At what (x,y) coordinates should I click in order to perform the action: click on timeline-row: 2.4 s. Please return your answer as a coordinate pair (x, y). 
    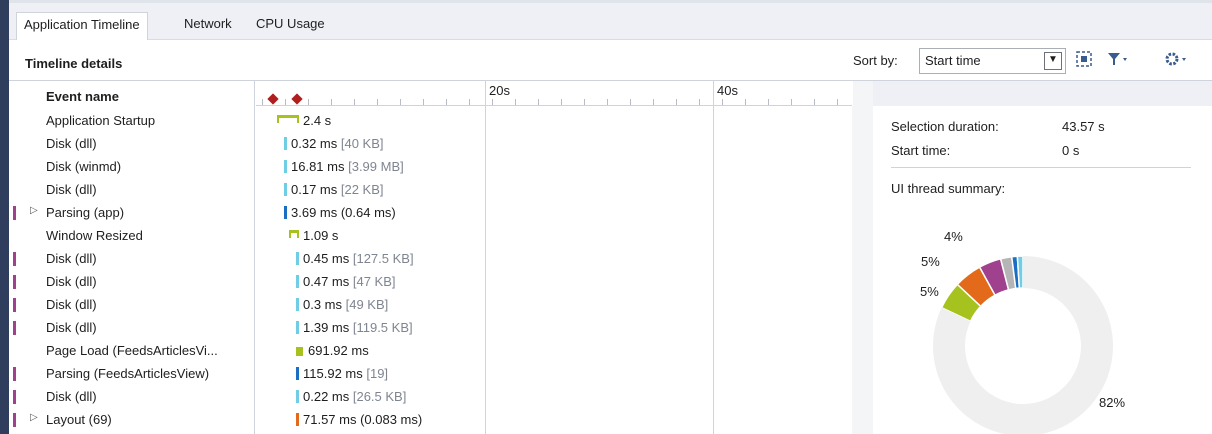
    Looking at the image, I should click on (554, 121).